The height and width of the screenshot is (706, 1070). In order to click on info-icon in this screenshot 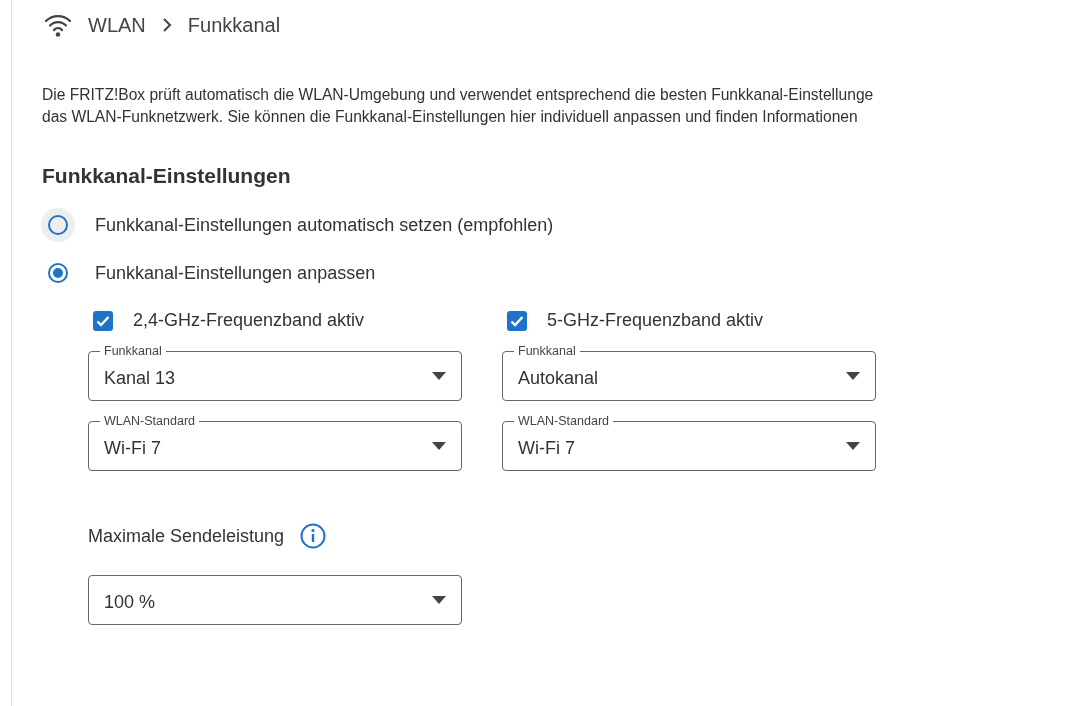, I will do `click(313, 536)`.